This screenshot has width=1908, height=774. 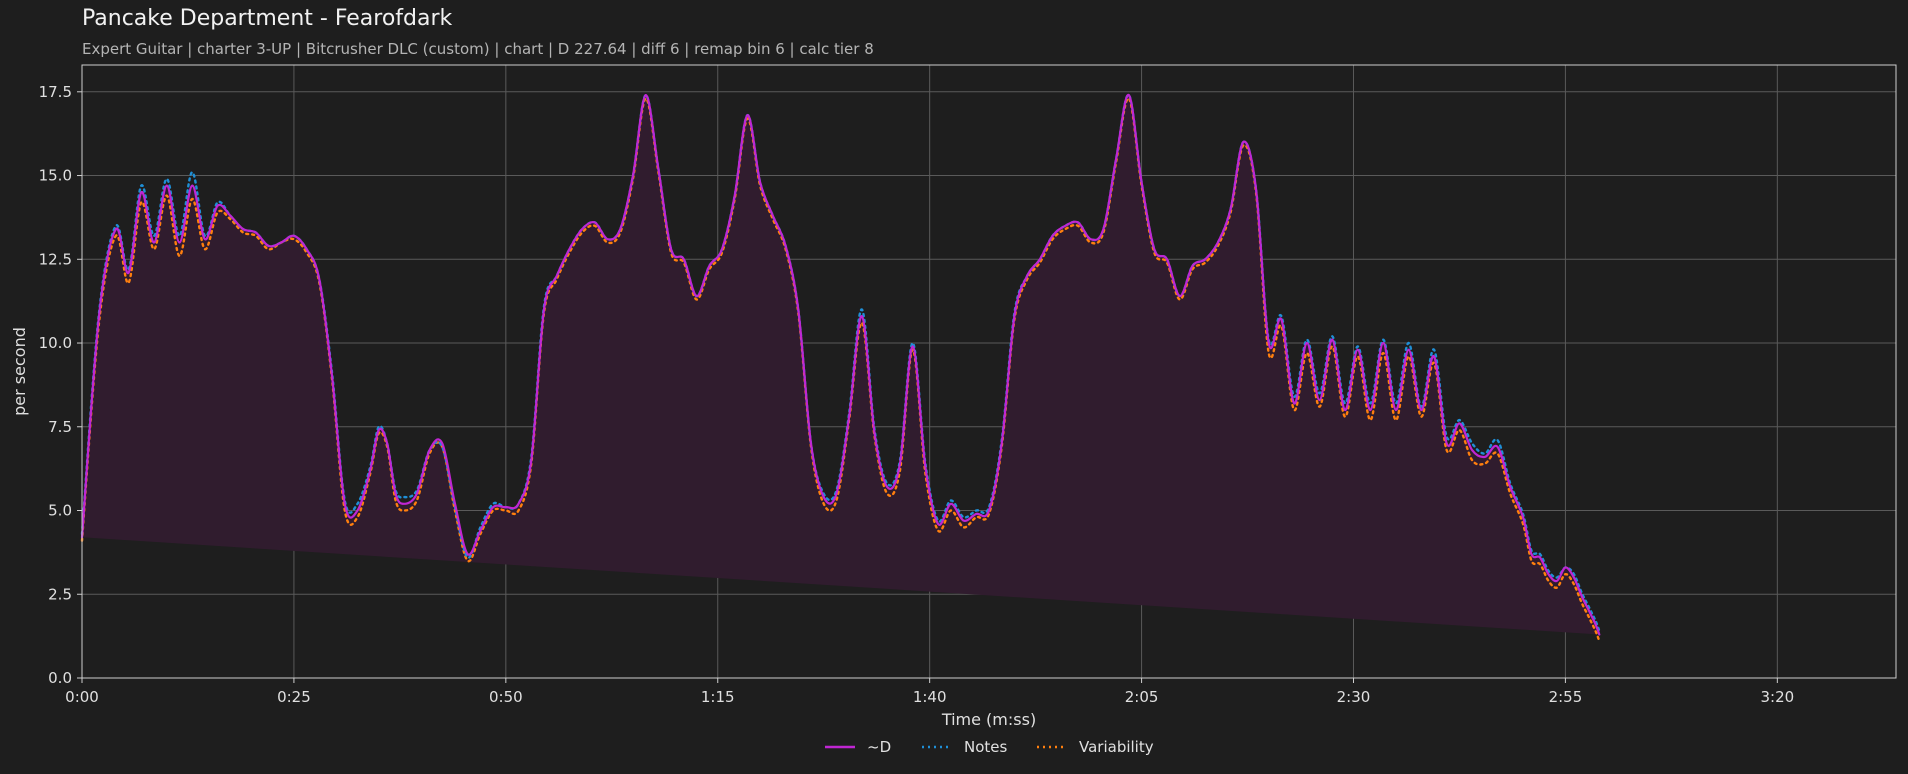 I want to click on y-axis-ticks: 0.0 2.5 5.0 7.5 10.0 12.5 15.0 17.5, so click(x=60, y=385).